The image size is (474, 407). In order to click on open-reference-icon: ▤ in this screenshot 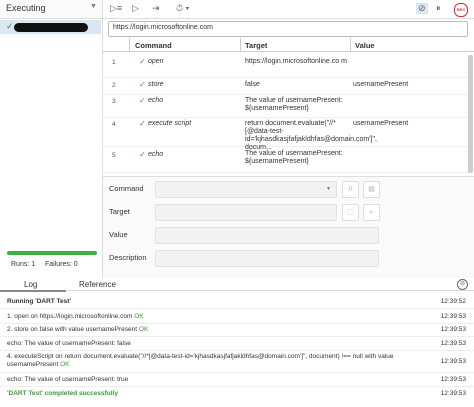, I will do `click(371, 189)`.